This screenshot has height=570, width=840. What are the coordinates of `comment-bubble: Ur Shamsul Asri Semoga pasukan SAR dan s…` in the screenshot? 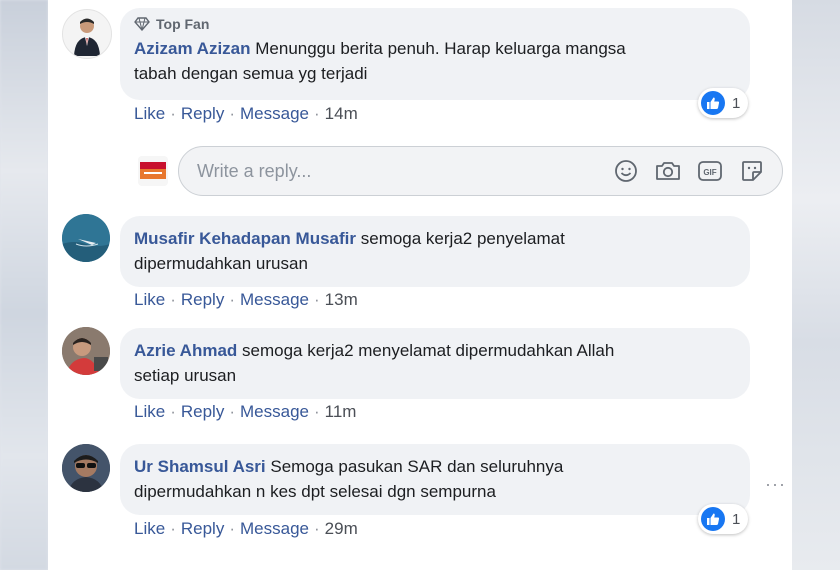 It's located at (435, 479).